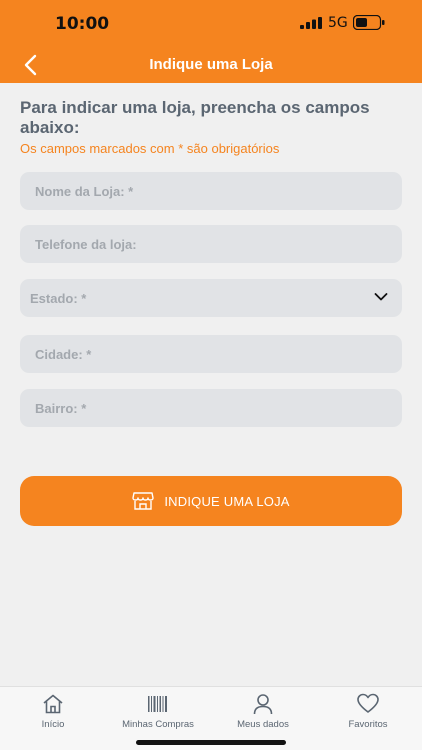  Describe the element at coordinates (86, 244) in the screenshot. I see `store-phone-placeholder: Telefone da loja:` at that location.